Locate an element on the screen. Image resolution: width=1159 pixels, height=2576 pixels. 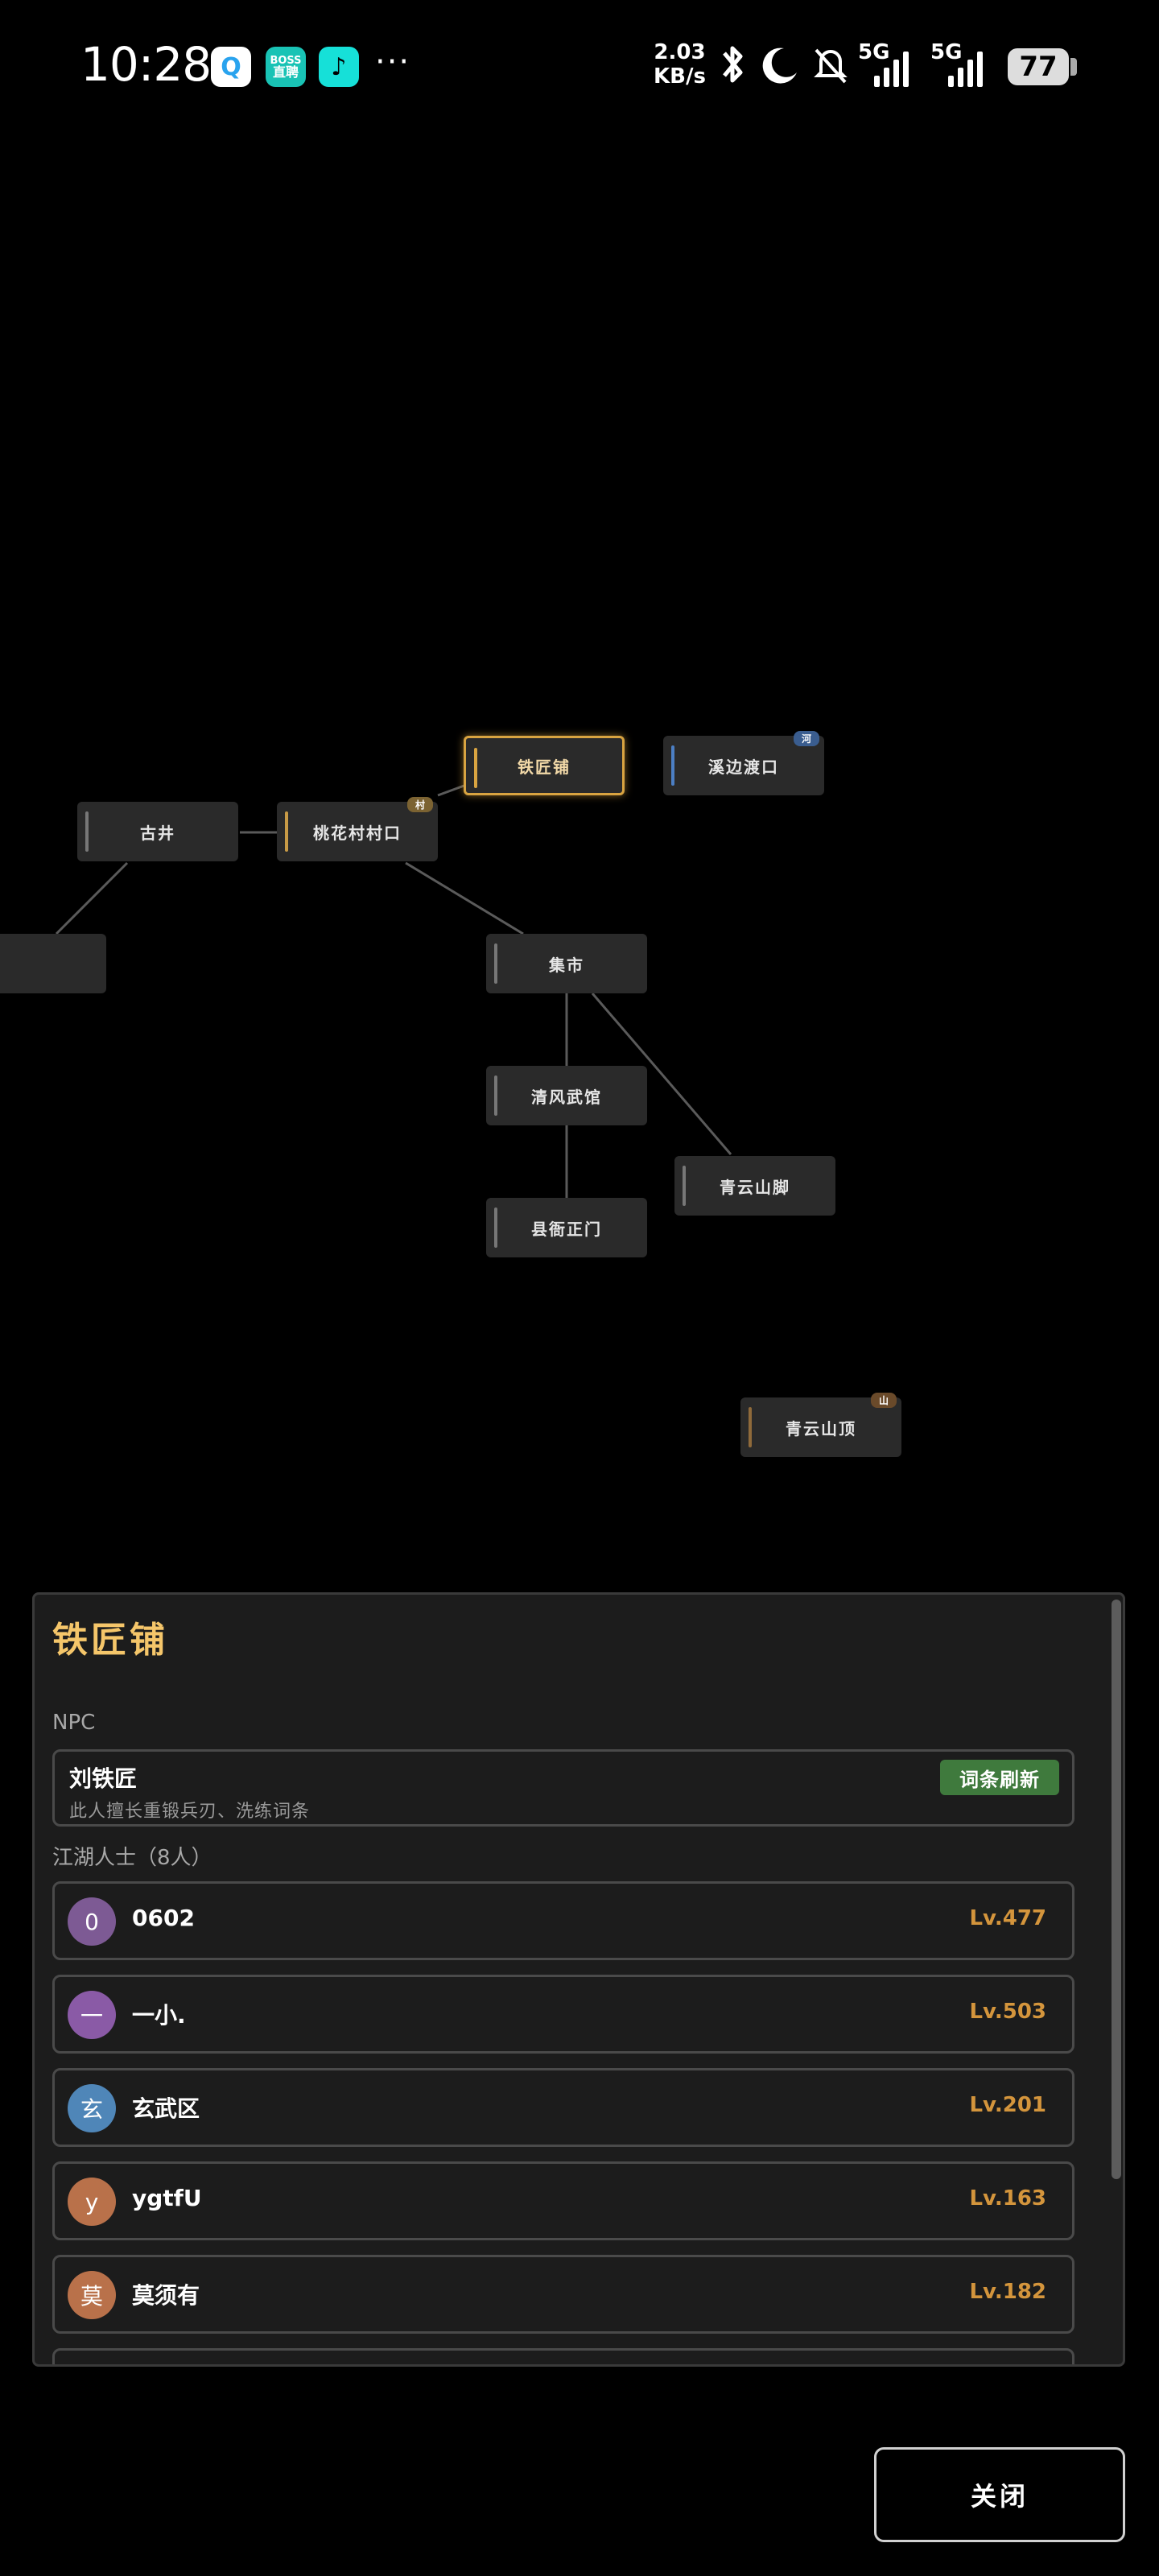
npc-card: 刘铁匠 此人擅长重锻兵刃、洗练词条 词条刷新 is located at coordinates (563, 1788).